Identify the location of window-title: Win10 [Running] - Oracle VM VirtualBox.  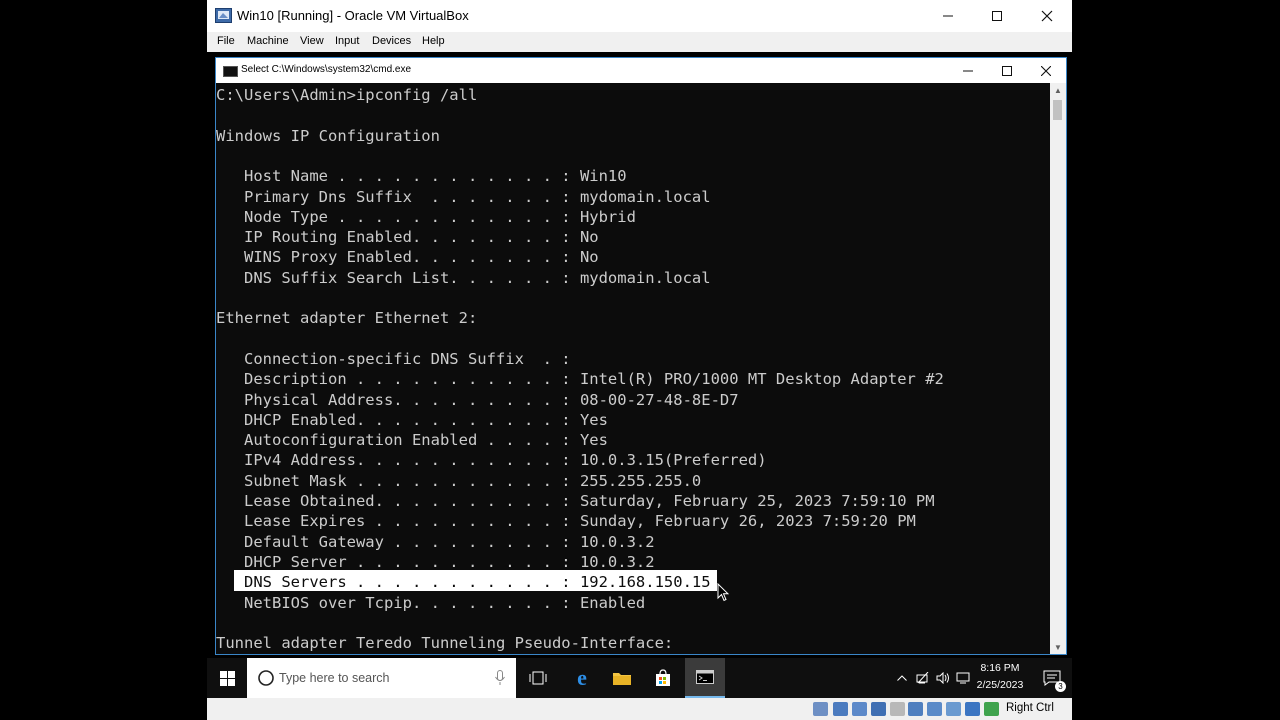
(353, 15).